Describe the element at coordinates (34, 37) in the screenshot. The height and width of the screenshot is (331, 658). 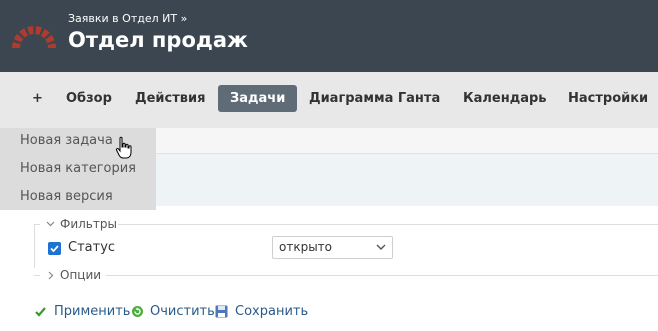
I see `arc-logo-icon` at that location.